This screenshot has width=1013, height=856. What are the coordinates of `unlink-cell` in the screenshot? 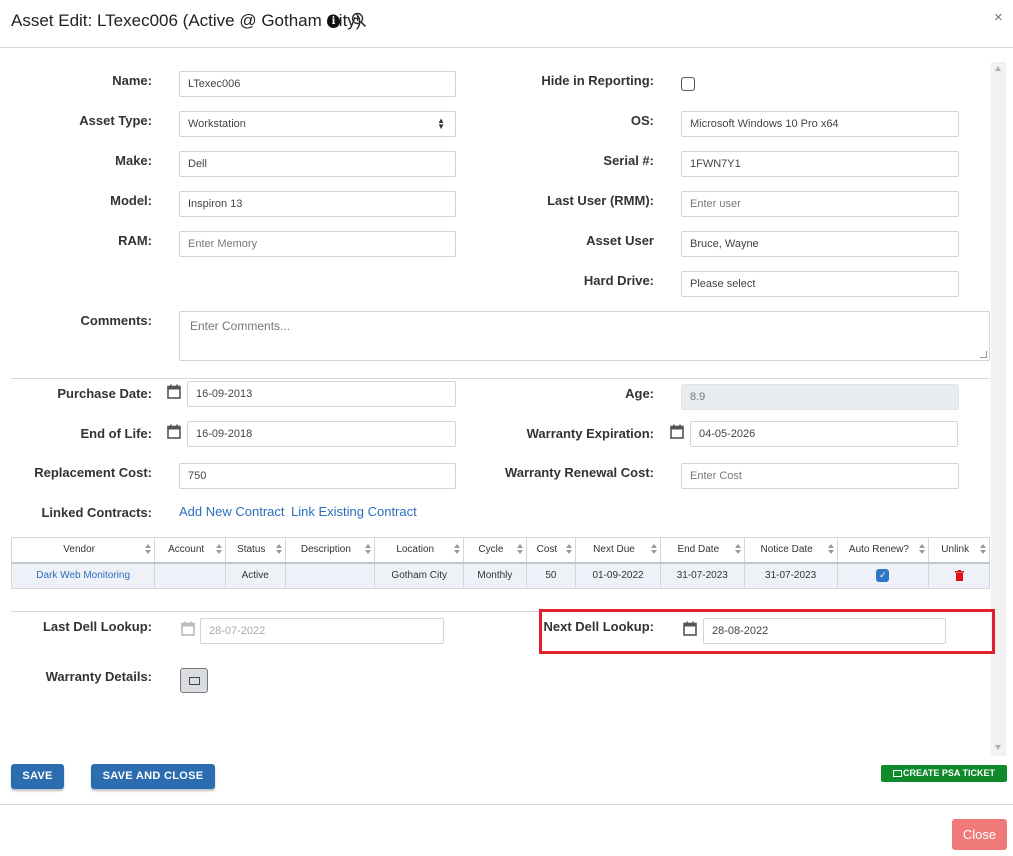 It's located at (959, 575).